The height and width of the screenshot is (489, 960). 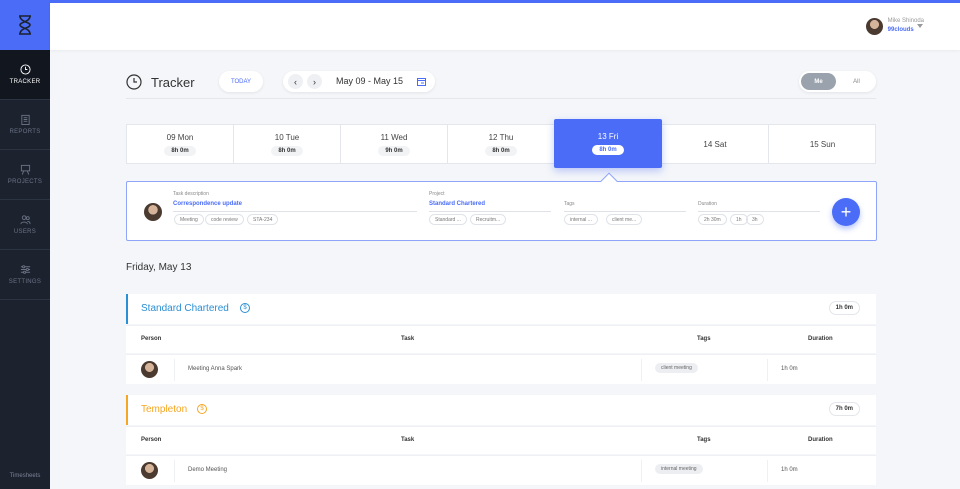 I want to click on day-thu: 12 Thu 8h 0m, so click(x=501, y=144).